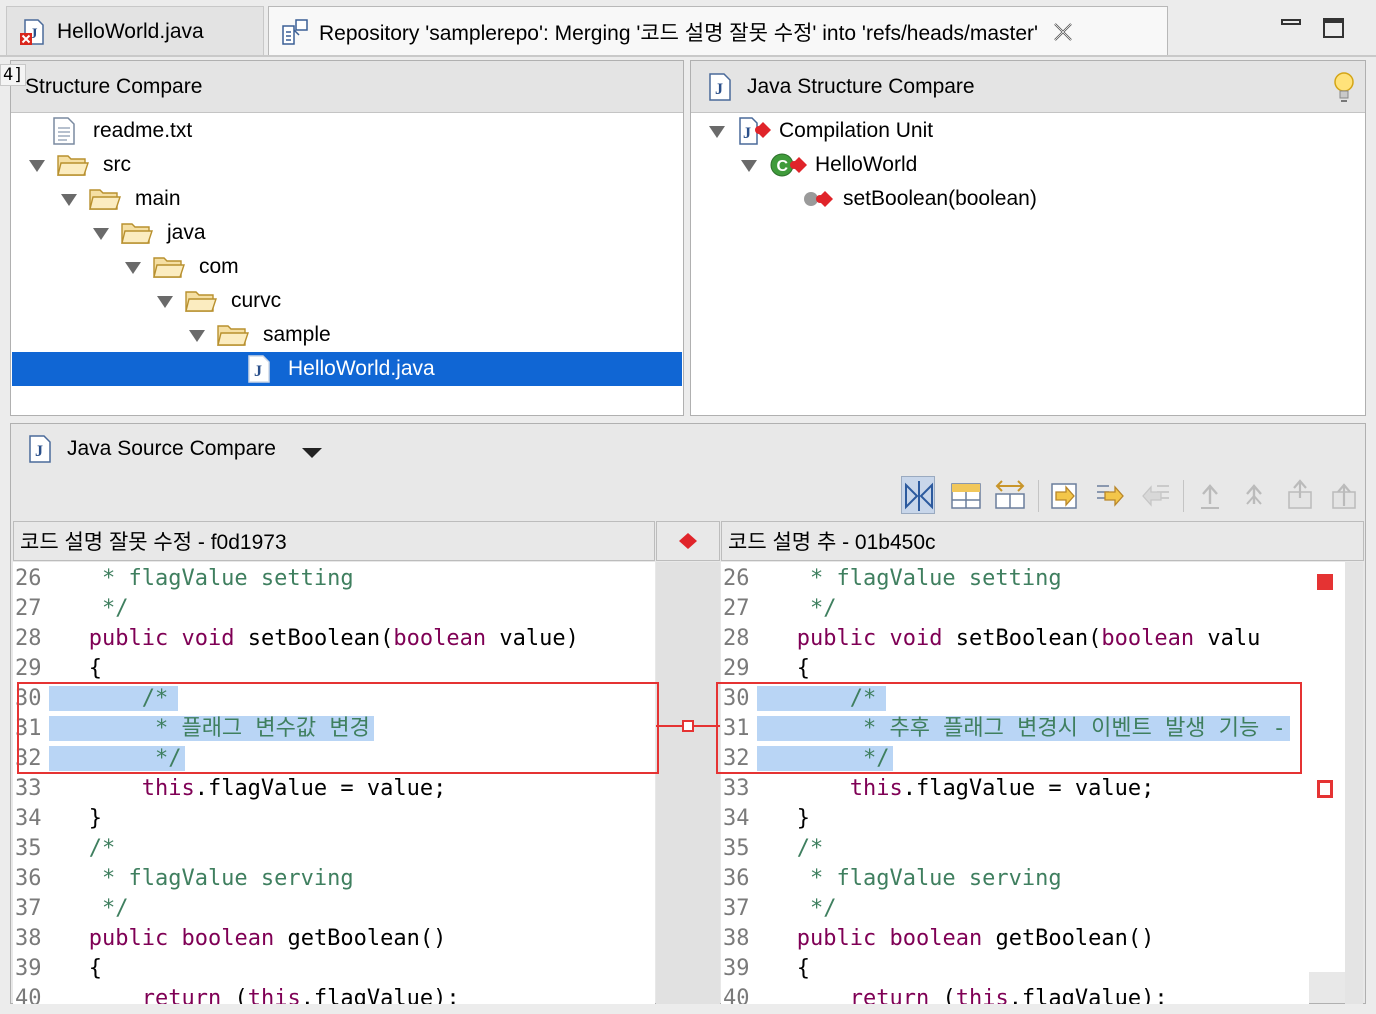 The height and width of the screenshot is (1014, 1376). Describe the element at coordinates (783, 166) in the screenshot. I see `svg-text: C` at that location.